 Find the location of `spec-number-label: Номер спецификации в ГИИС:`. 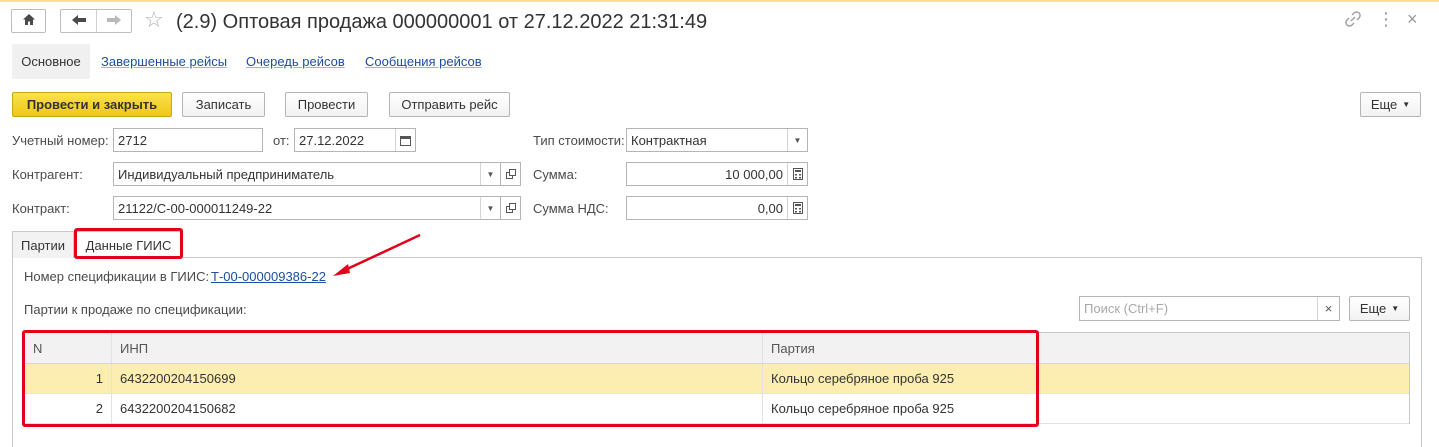

spec-number-label: Номер спецификации в ГИИС: is located at coordinates (117, 276).